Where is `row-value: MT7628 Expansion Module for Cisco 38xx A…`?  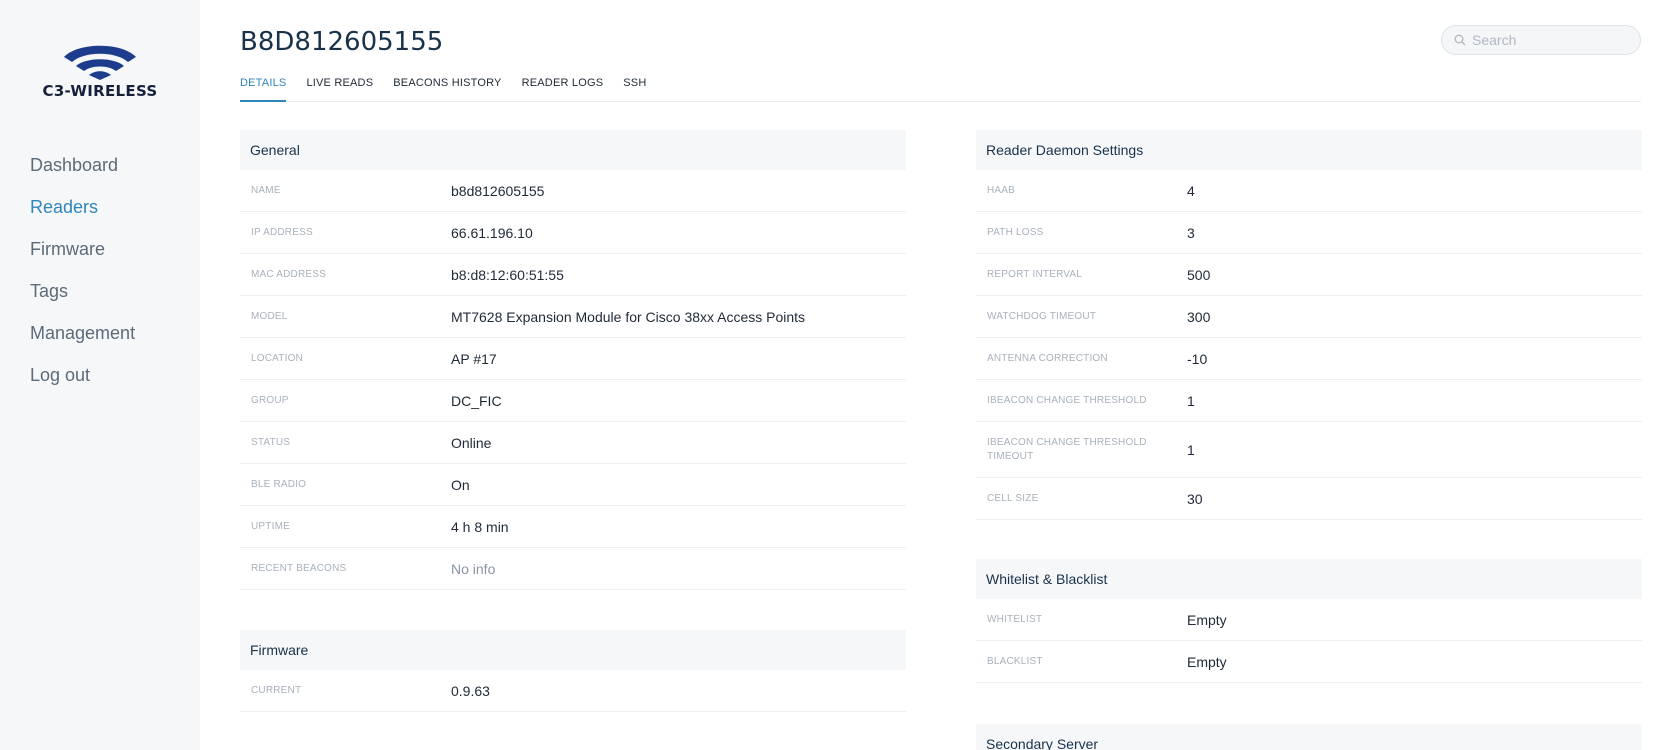 row-value: MT7628 Expansion Module for Cisco 38xx A… is located at coordinates (628, 316).